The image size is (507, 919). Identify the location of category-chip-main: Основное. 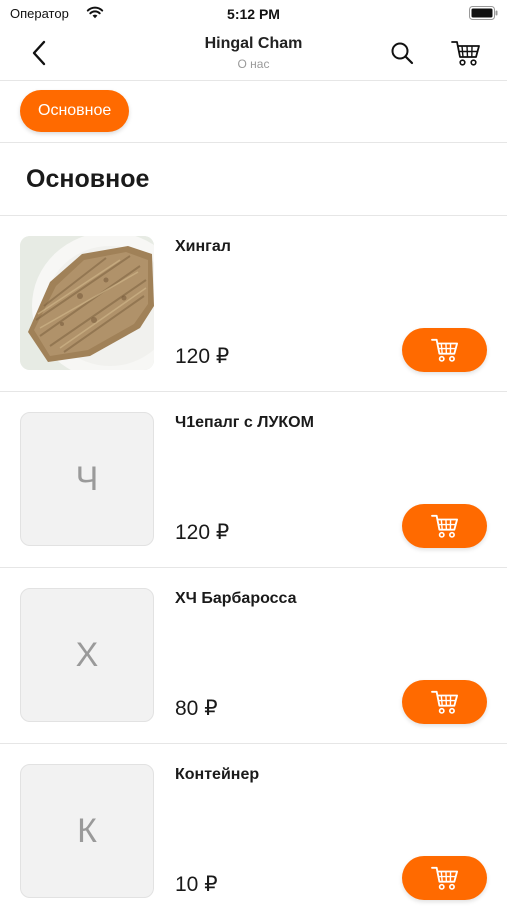
(75, 111).